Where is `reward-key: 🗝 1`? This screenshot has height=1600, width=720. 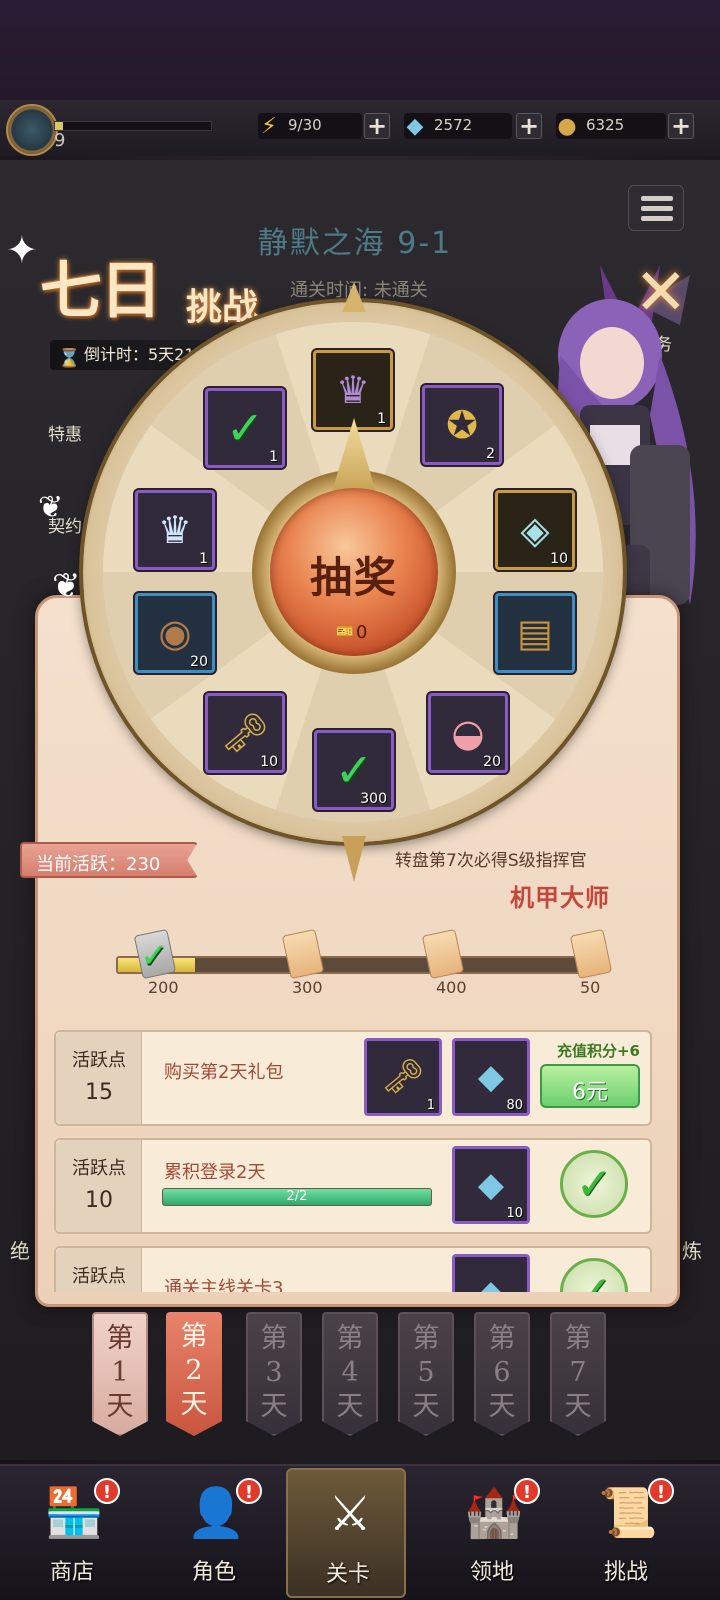 reward-key: 🗝 1 is located at coordinates (403, 1077).